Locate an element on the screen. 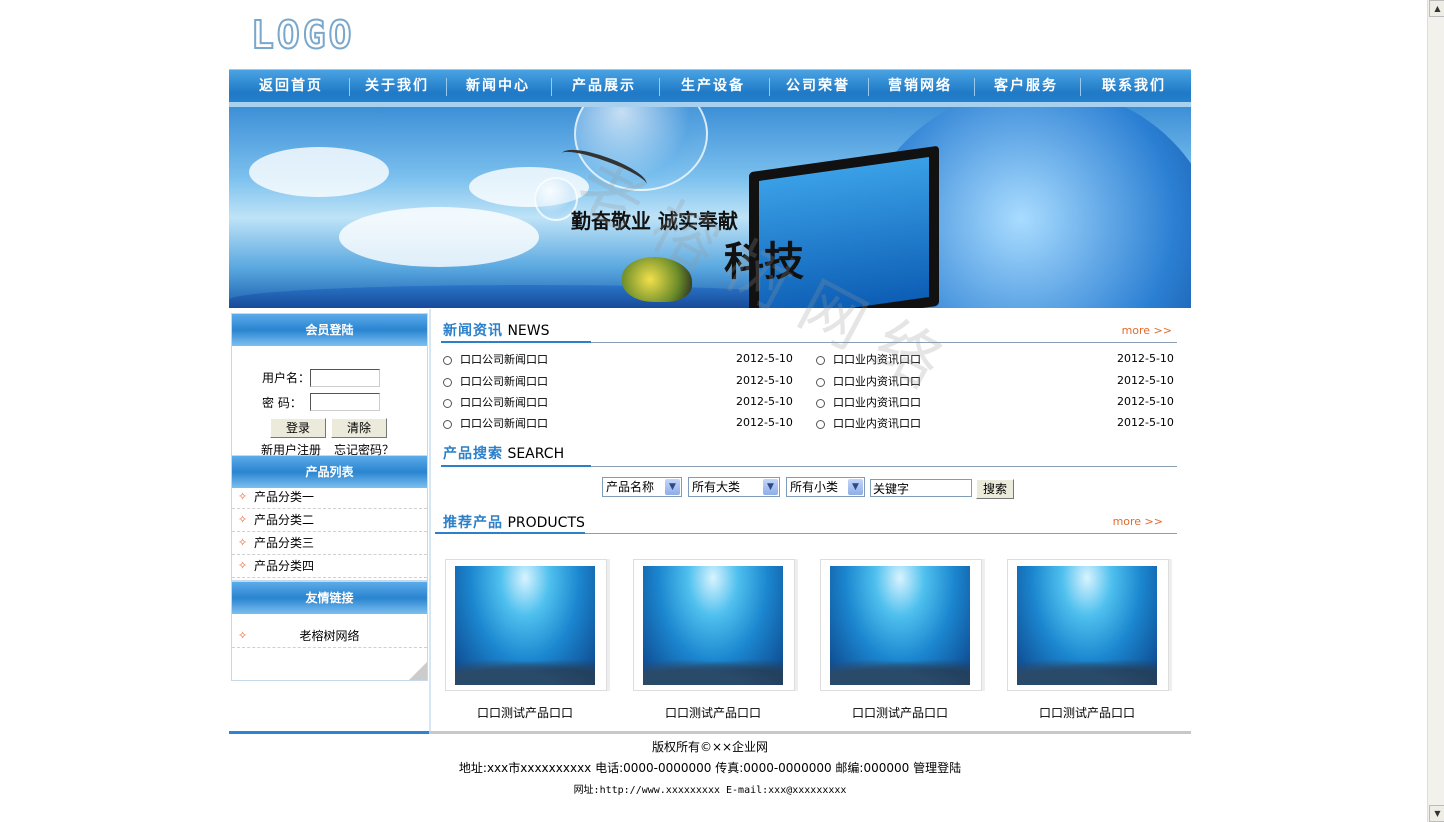  nav-products: 产品展示 is located at coordinates (604, 86).